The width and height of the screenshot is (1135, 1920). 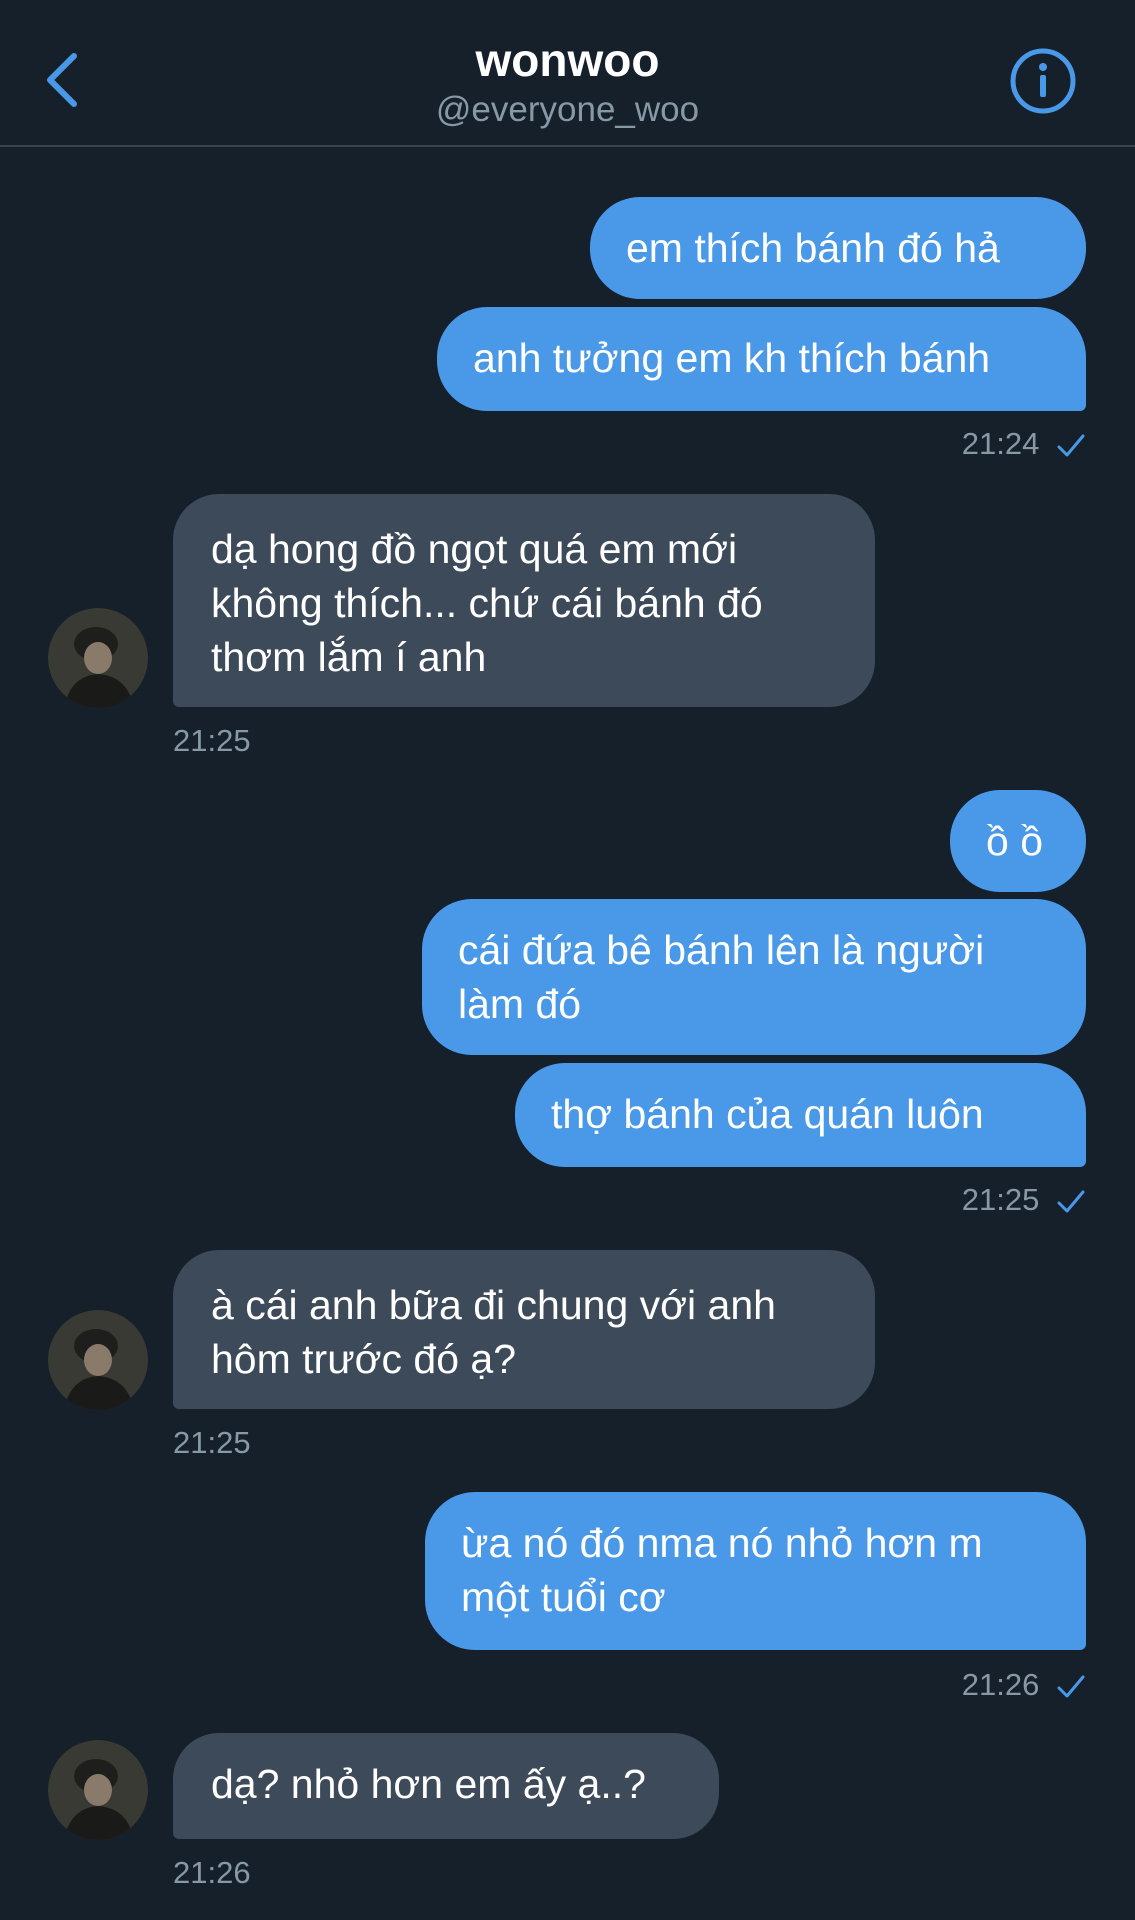 What do you see at coordinates (364, 1359) in the screenshot?
I see `message-line: hôm trước đó ạ?` at bounding box center [364, 1359].